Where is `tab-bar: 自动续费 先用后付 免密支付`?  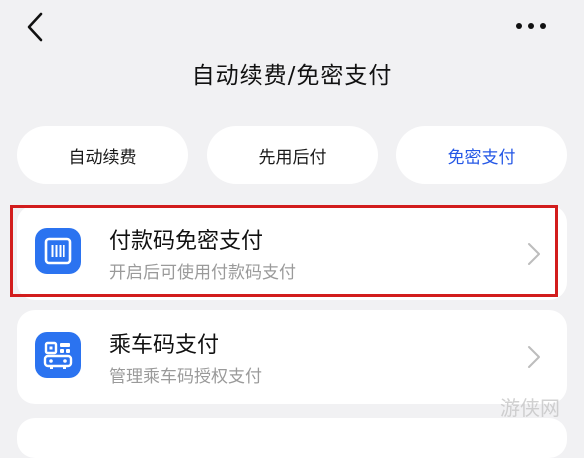 tab-bar: 自动续费 先用后付 免密支付 is located at coordinates (292, 155).